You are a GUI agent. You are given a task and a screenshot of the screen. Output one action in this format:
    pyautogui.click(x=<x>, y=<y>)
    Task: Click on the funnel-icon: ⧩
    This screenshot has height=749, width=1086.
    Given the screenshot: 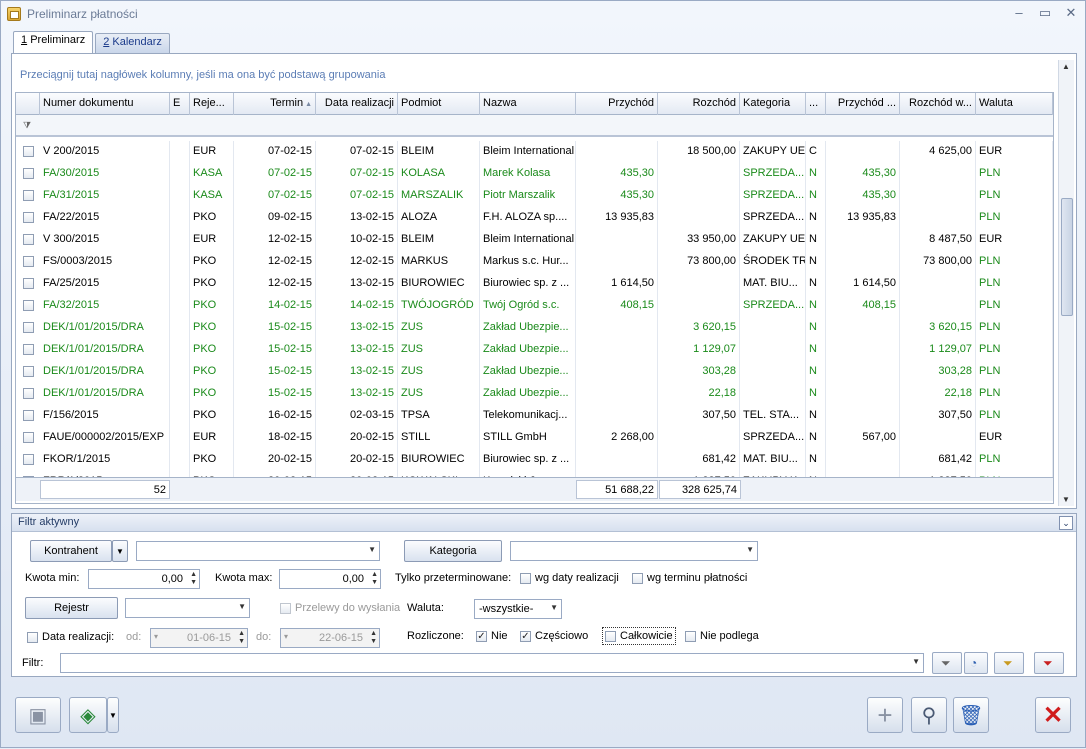 What is the action you would take?
    pyautogui.click(x=27, y=125)
    